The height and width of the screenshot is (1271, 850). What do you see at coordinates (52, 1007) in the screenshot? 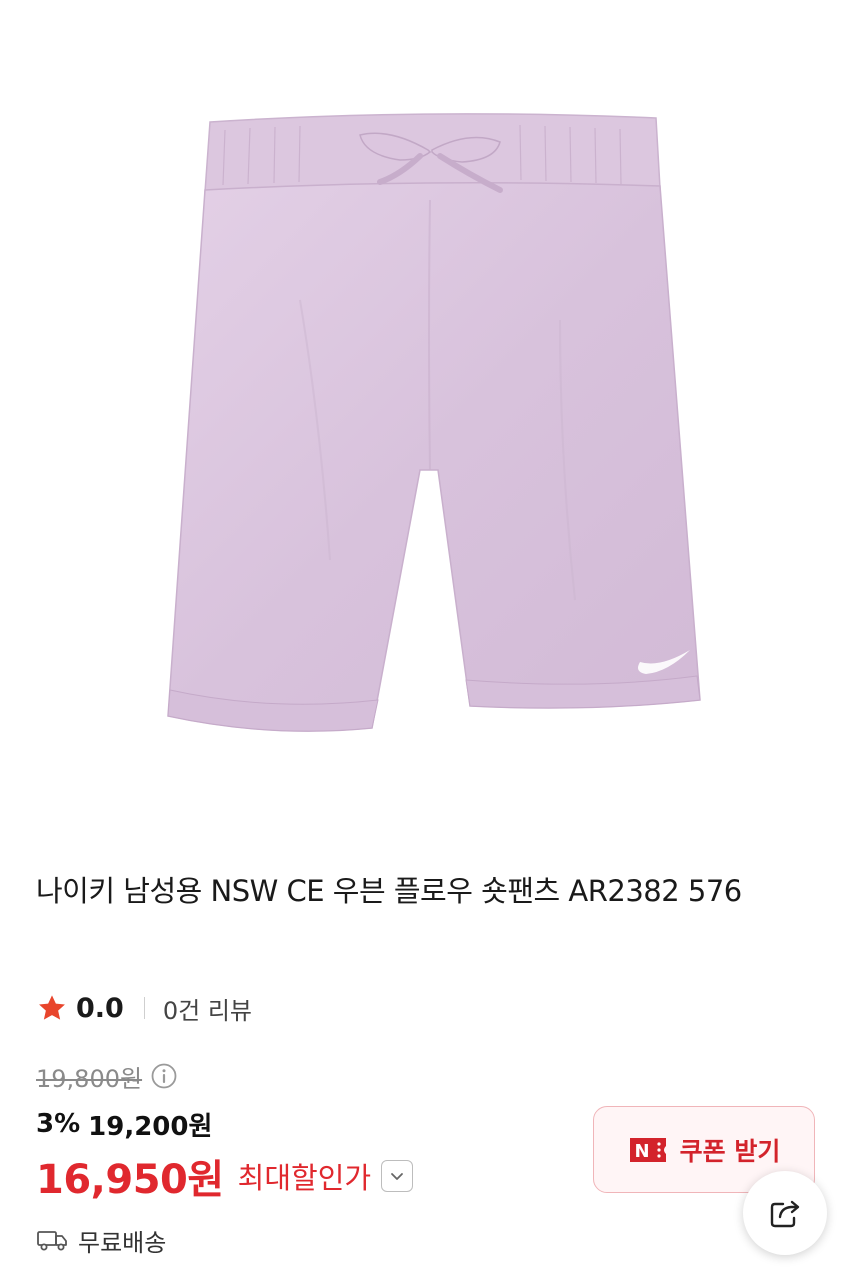
I see `star-icon` at bounding box center [52, 1007].